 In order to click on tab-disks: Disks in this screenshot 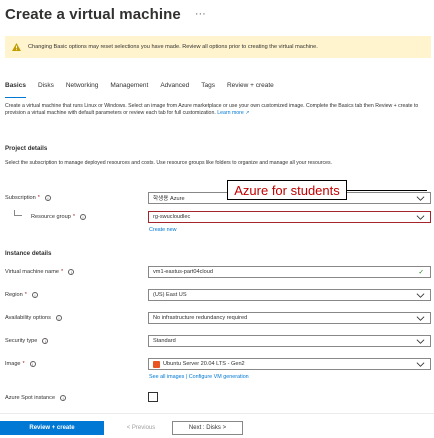, I will do `click(46, 90)`.